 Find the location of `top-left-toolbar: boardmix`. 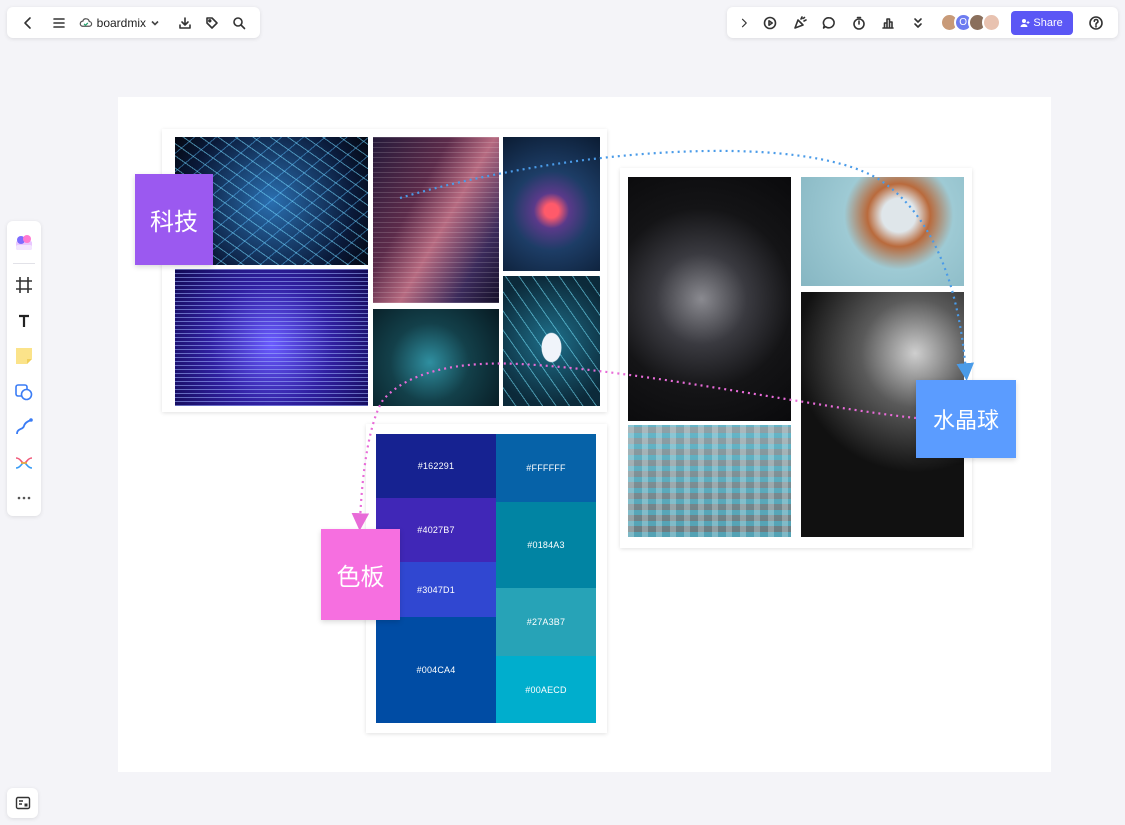

top-left-toolbar: boardmix is located at coordinates (133, 22).